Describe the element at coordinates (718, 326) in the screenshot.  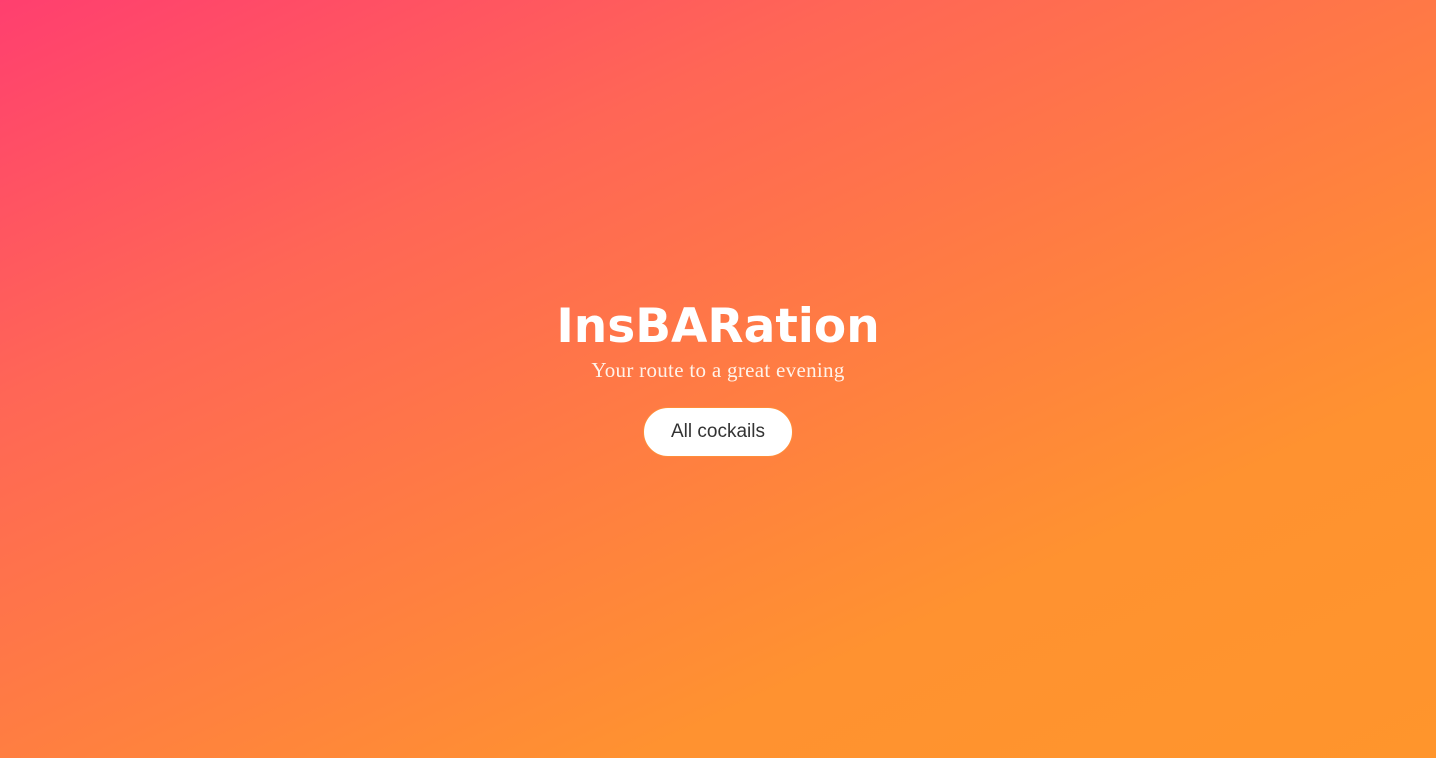
I see `site-title: InsBARation` at that location.